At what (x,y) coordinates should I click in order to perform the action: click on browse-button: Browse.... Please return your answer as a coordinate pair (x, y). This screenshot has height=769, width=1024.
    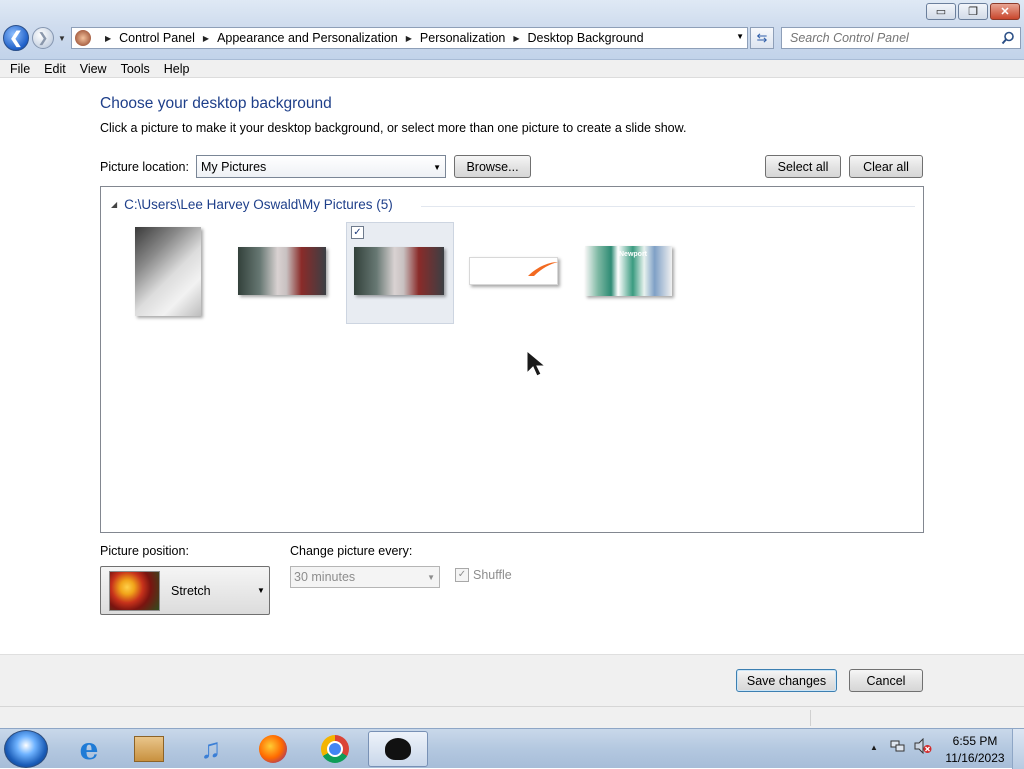
    Looking at the image, I should click on (492, 166).